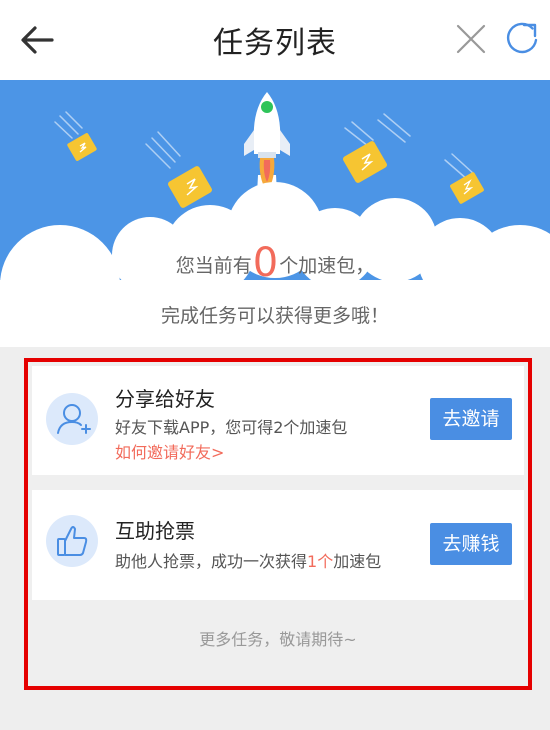  I want to click on accelerator-count: 0, so click(265, 263).